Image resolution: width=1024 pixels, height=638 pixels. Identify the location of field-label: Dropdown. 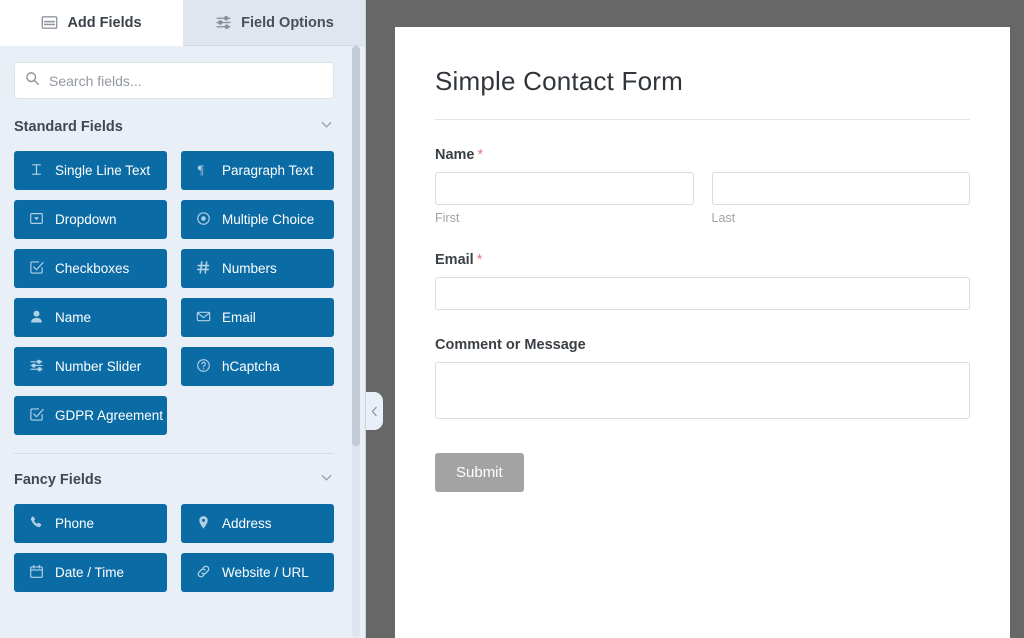
(86, 219).